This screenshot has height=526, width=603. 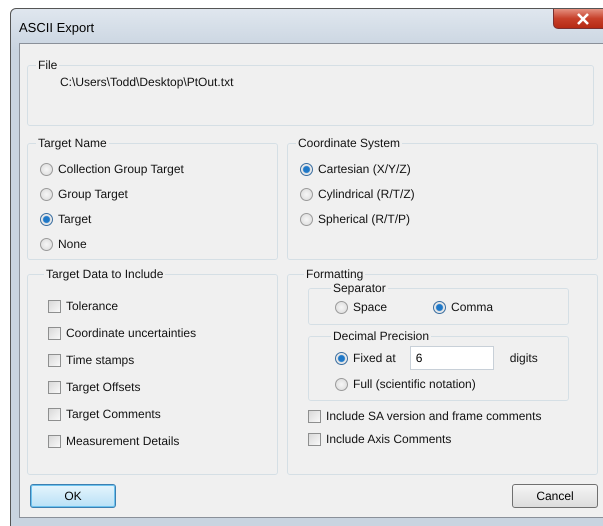 What do you see at coordinates (162, 387) in the screenshot?
I see `checkbox-option: Target Offsets` at bounding box center [162, 387].